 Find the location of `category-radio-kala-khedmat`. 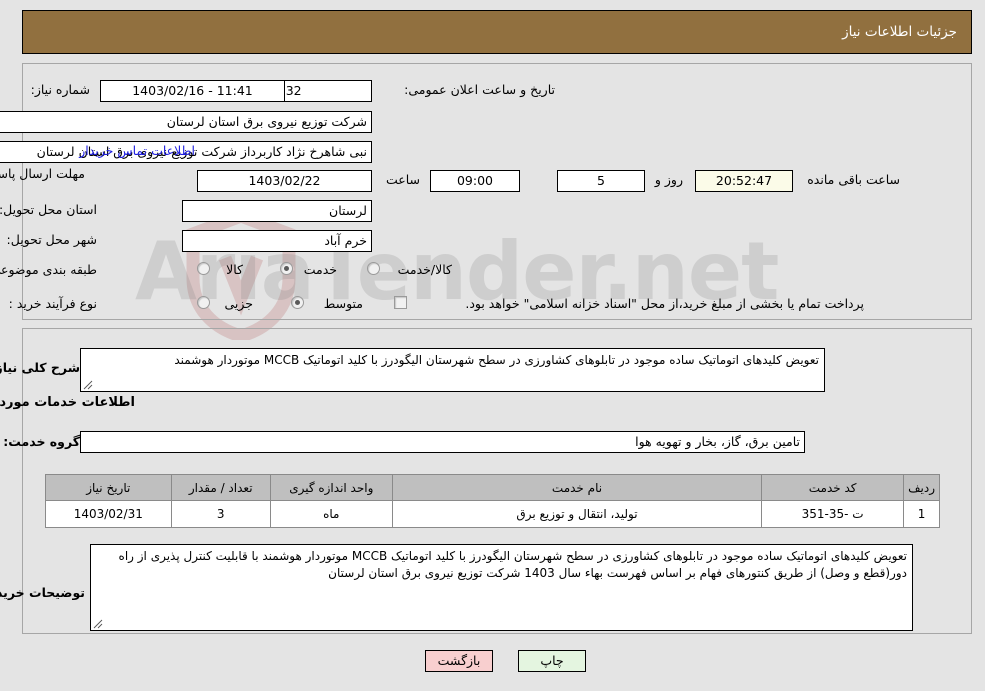

category-radio-kala-khedmat is located at coordinates (373, 268).